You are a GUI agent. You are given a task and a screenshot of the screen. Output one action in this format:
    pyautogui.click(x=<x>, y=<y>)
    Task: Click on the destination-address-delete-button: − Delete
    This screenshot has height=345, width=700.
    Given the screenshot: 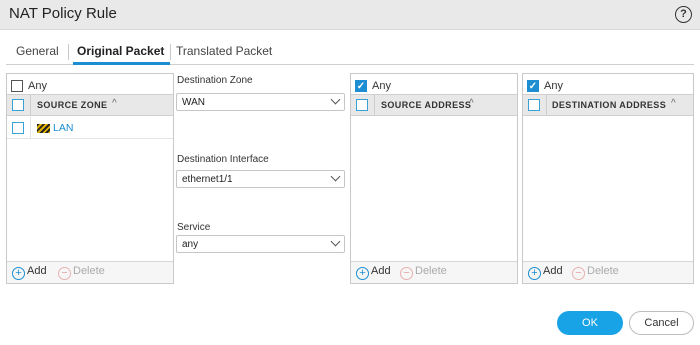 What is the action you would take?
    pyautogui.click(x=595, y=272)
    